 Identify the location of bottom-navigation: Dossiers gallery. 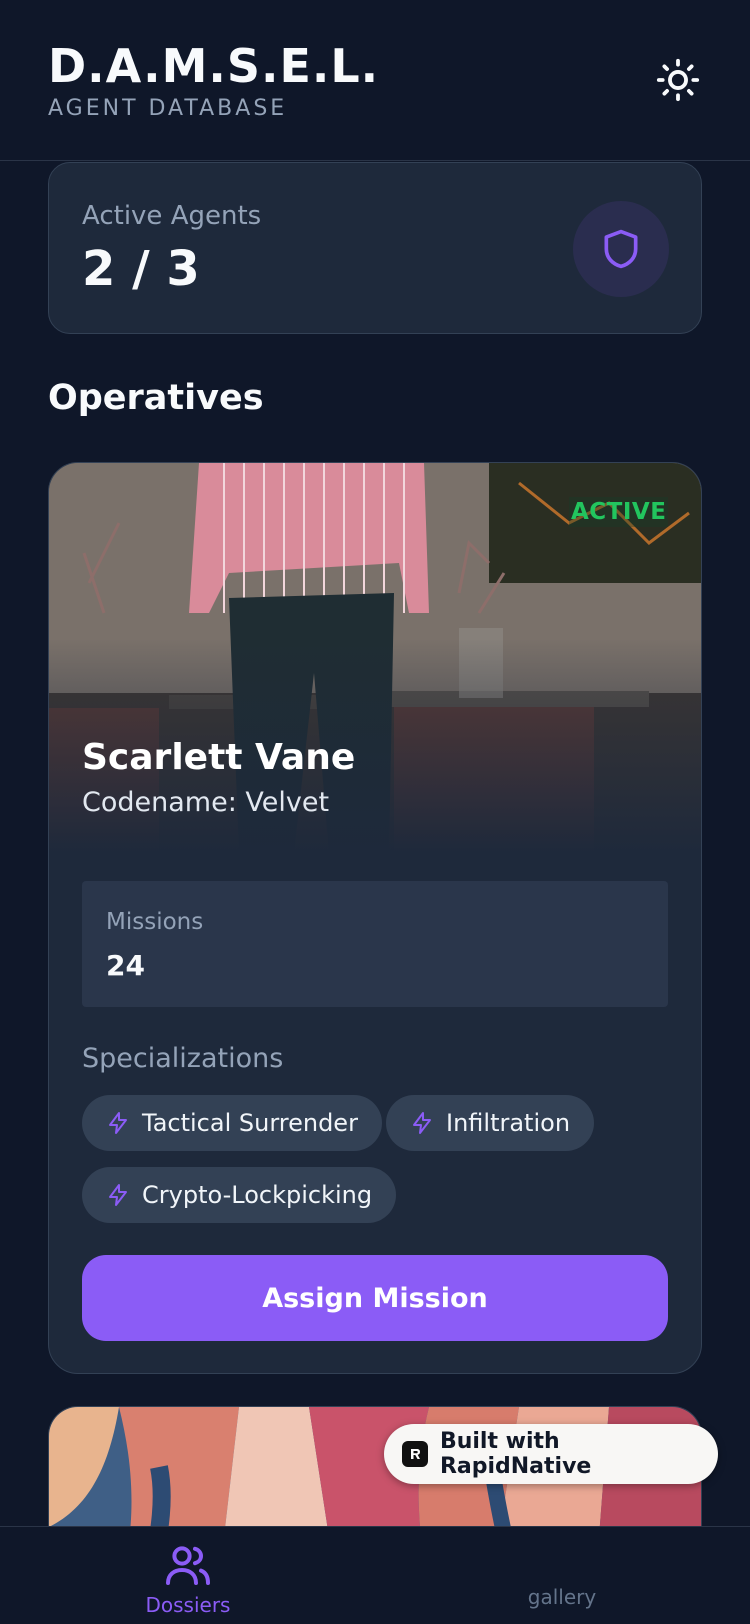
(375, 1575).